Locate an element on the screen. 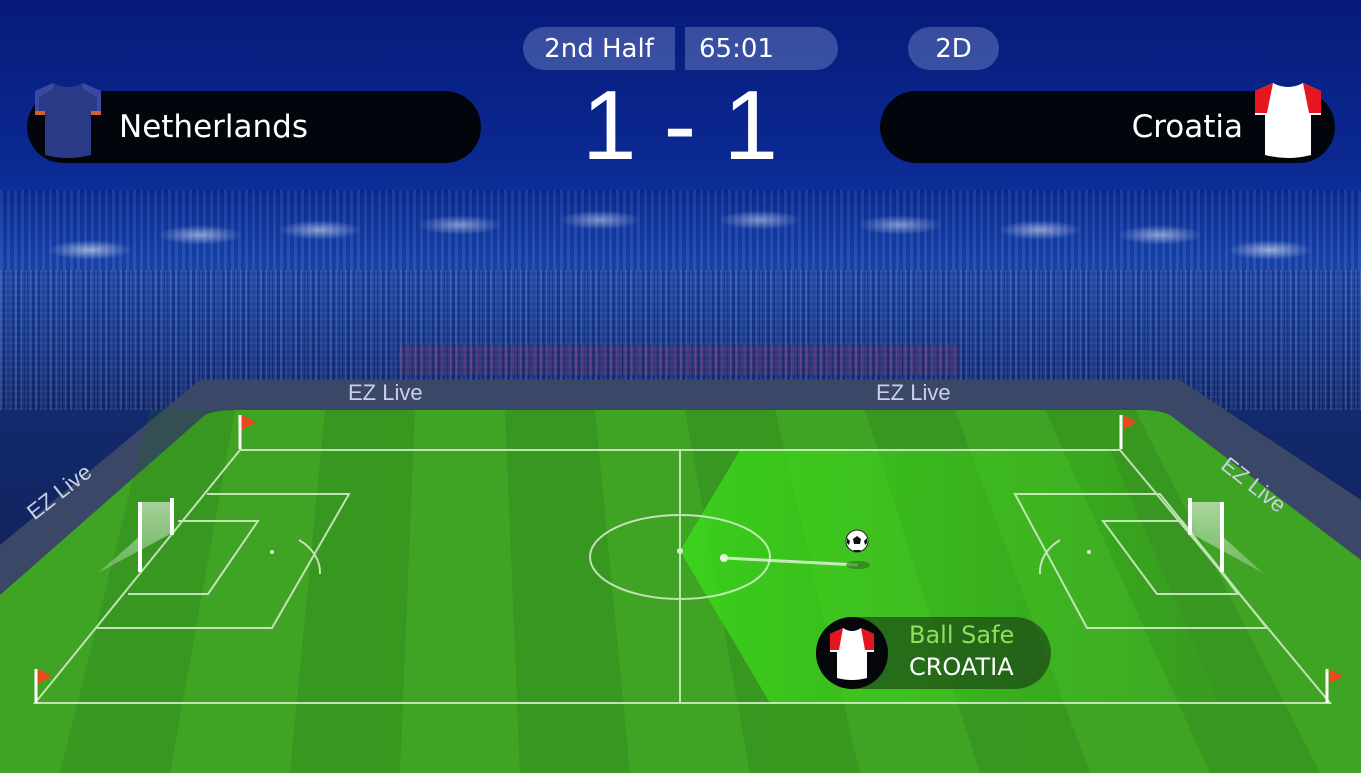  away-team-bar: Croatia is located at coordinates (1107, 123).